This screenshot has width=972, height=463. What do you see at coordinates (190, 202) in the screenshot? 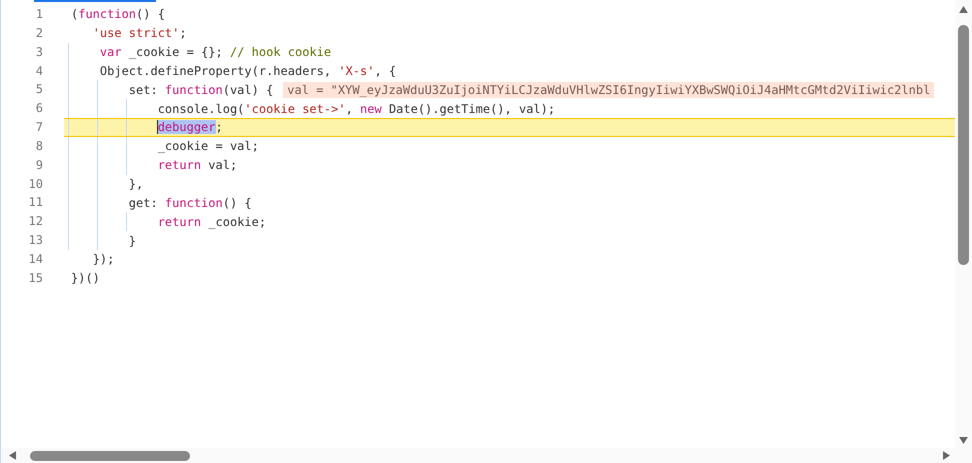
I see `code-line: get: function() {` at bounding box center [190, 202].